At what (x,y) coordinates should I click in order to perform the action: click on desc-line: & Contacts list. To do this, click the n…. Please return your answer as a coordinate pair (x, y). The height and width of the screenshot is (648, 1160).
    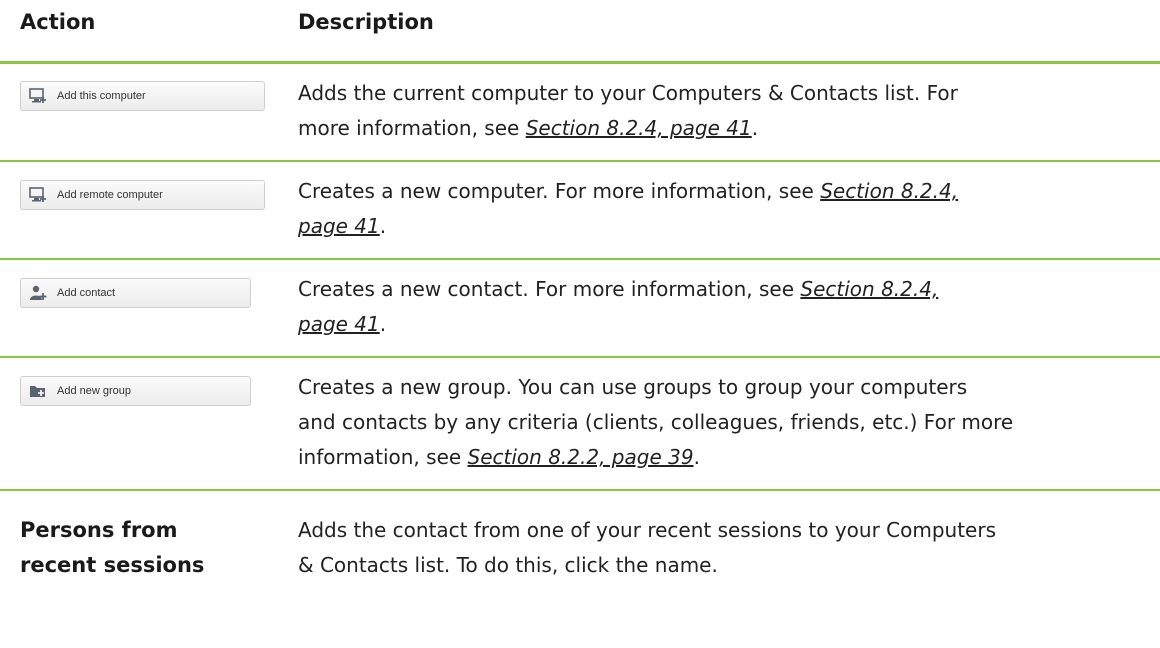
    Looking at the image, I should click on (723, 565).